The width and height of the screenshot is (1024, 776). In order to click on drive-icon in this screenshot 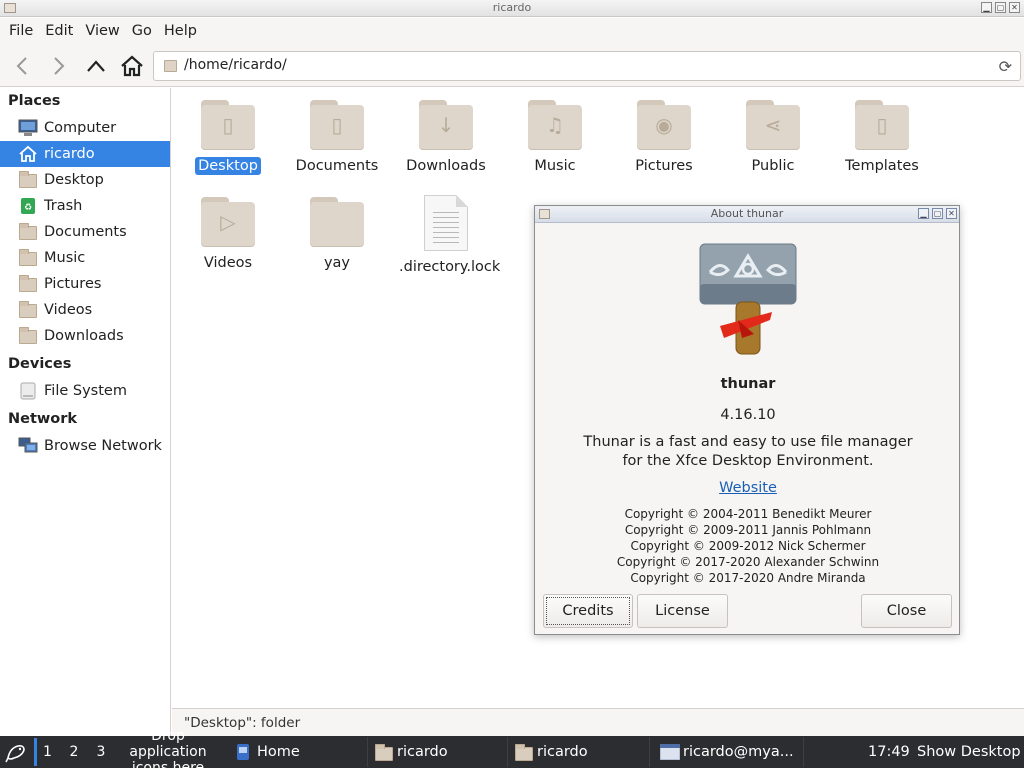, I will do `click(28, 391)`.